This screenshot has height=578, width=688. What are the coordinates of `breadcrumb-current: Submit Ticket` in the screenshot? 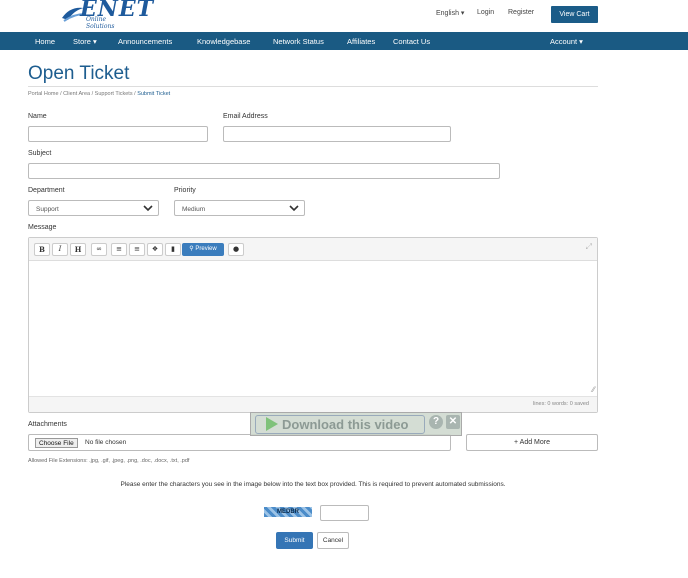 It's located at (154, 94).